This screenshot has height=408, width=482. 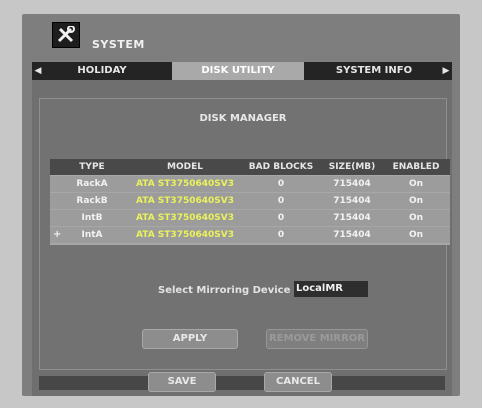 I want to click on section-title: DISK MANAGER, so click(x=243, y=118).